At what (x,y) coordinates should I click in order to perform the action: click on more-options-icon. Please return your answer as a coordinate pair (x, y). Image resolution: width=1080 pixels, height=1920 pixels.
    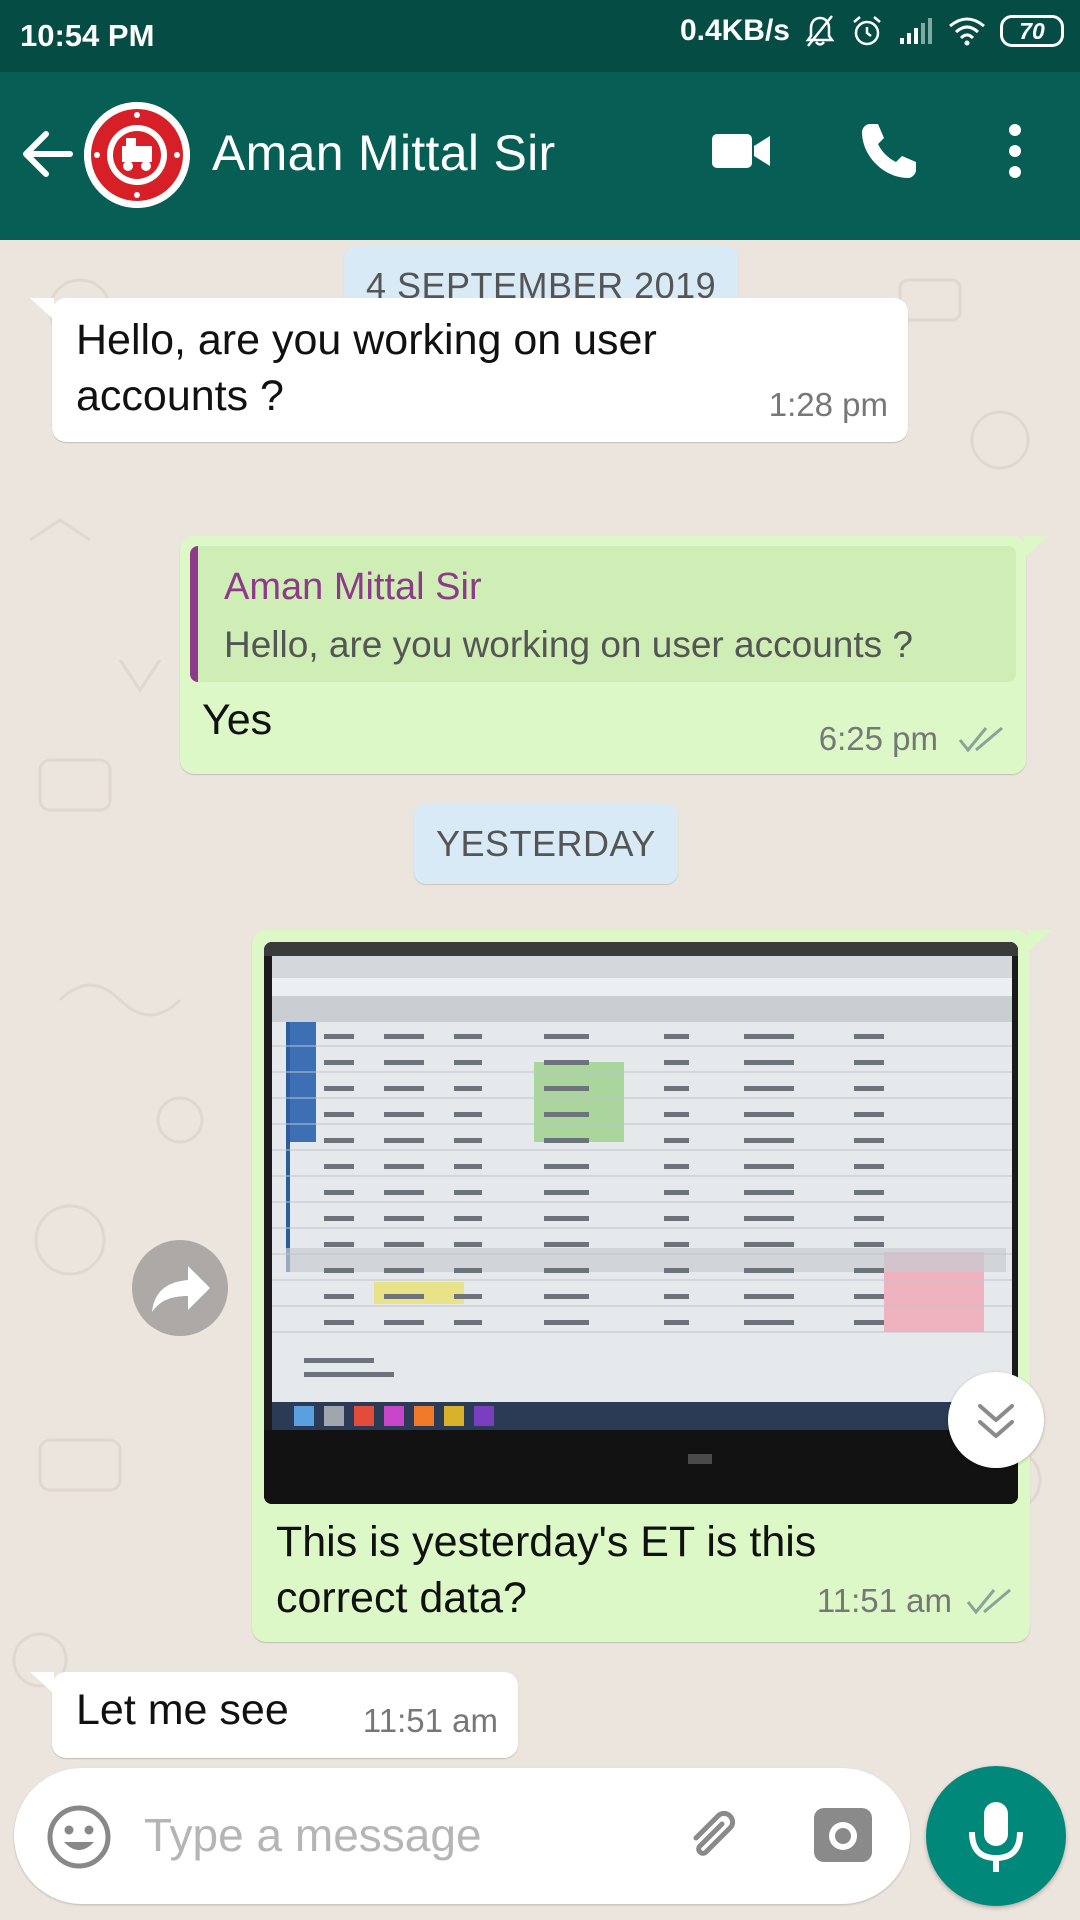
    Looking at the image, I should click on (1015, 151).